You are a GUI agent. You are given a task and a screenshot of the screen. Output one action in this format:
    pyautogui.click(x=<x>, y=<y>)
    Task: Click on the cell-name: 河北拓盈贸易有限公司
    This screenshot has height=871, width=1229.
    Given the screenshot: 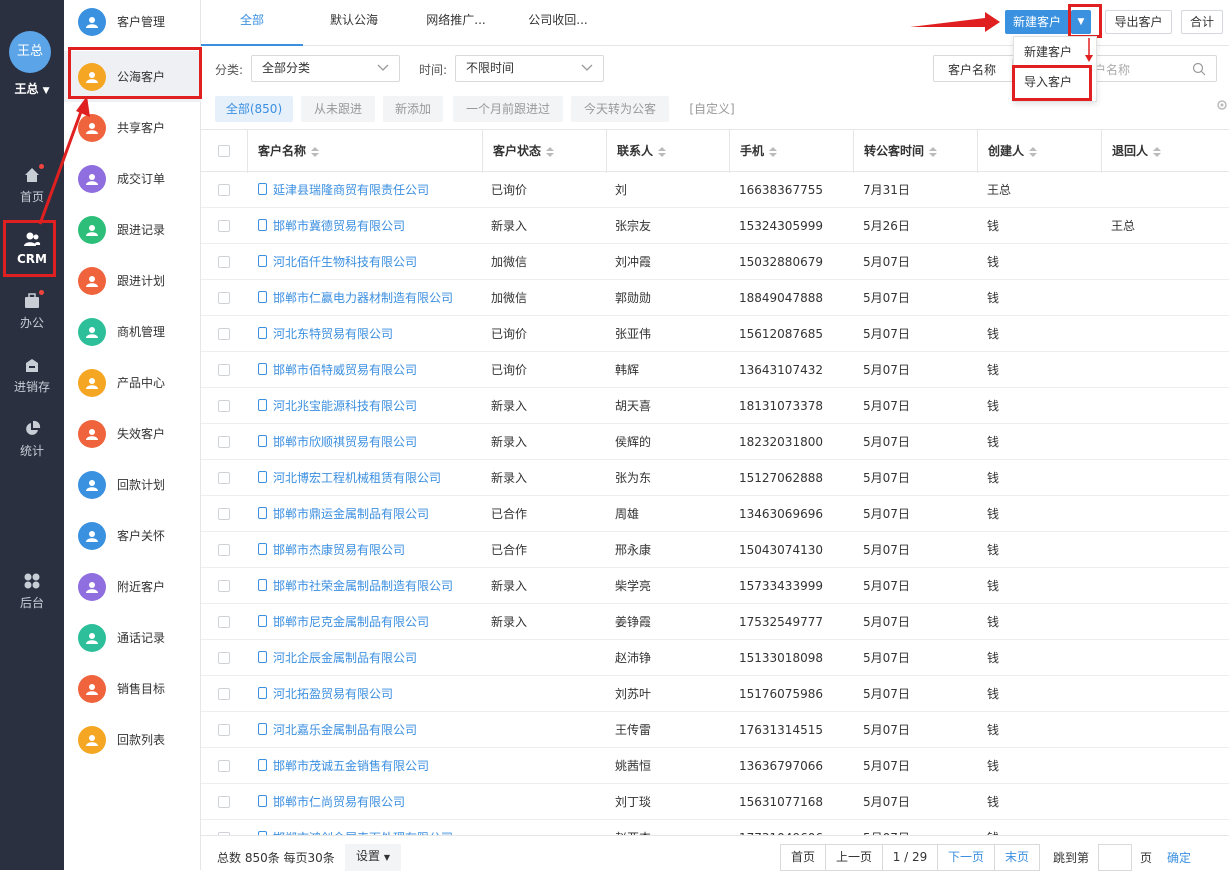 What is the action you would take?
    pyautogui.click(x=325, y=694)
    